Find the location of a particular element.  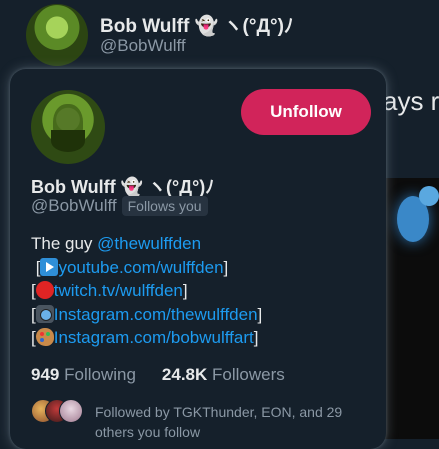

background-tweet-text: ays r is located at coordinates (411, 101).